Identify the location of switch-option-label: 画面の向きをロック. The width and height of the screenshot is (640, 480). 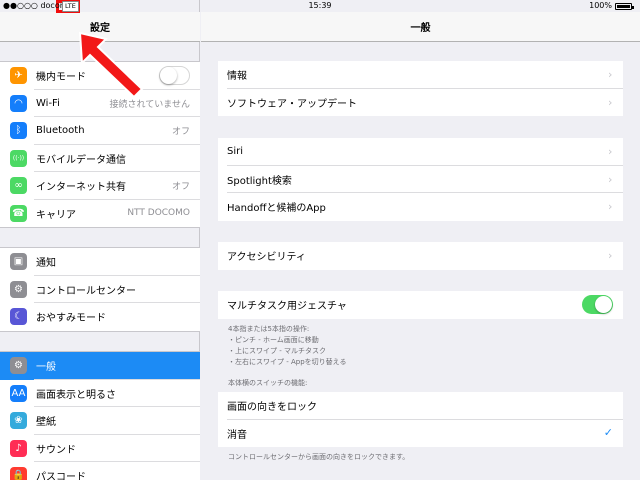
(272, 408).